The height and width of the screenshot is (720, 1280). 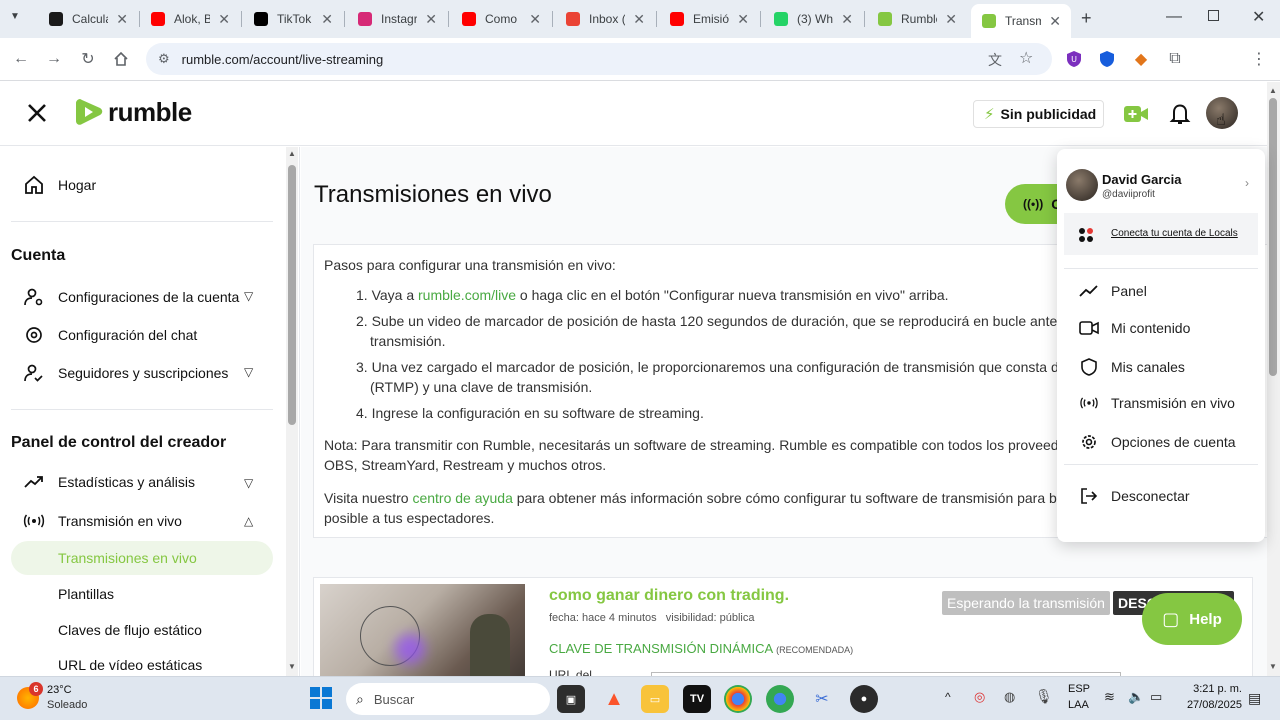 What do you see at coordinates (501, 19) in the screenshot?
I see `browser-tab: Como F ✕` at bounding box center [501, 19].